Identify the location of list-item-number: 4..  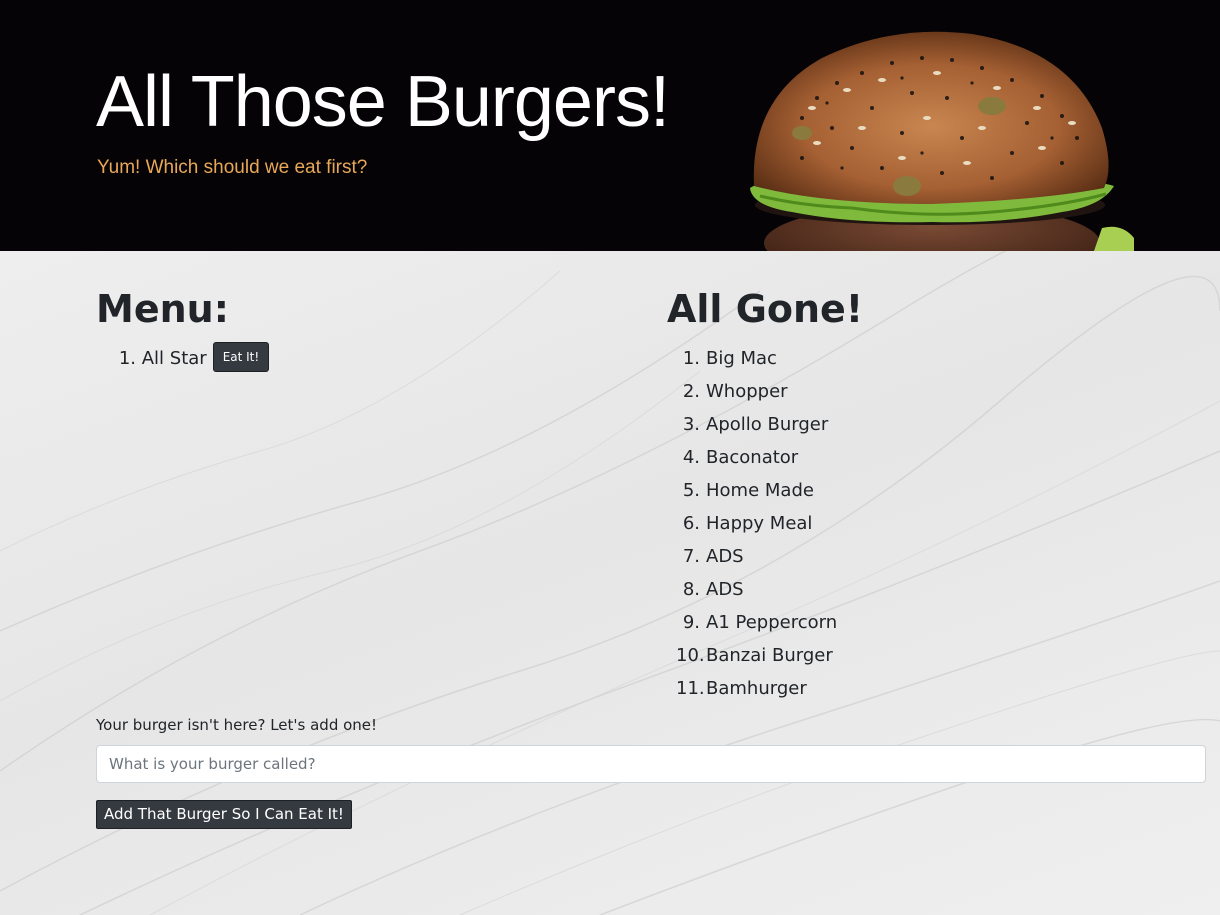
(691, 457).